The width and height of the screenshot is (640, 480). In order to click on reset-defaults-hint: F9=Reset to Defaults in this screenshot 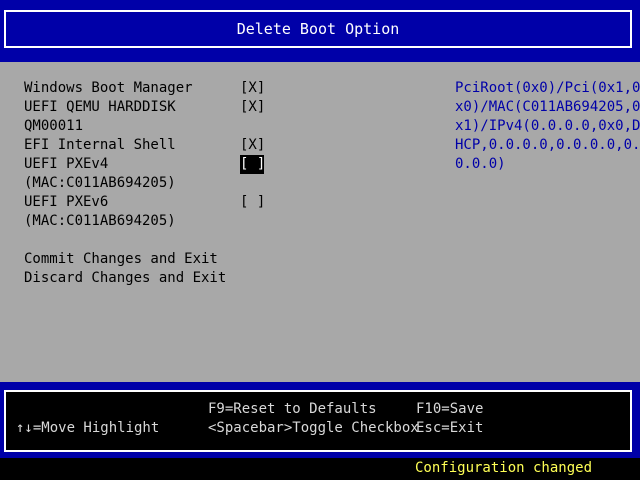, I will do `click(292, 409)`.